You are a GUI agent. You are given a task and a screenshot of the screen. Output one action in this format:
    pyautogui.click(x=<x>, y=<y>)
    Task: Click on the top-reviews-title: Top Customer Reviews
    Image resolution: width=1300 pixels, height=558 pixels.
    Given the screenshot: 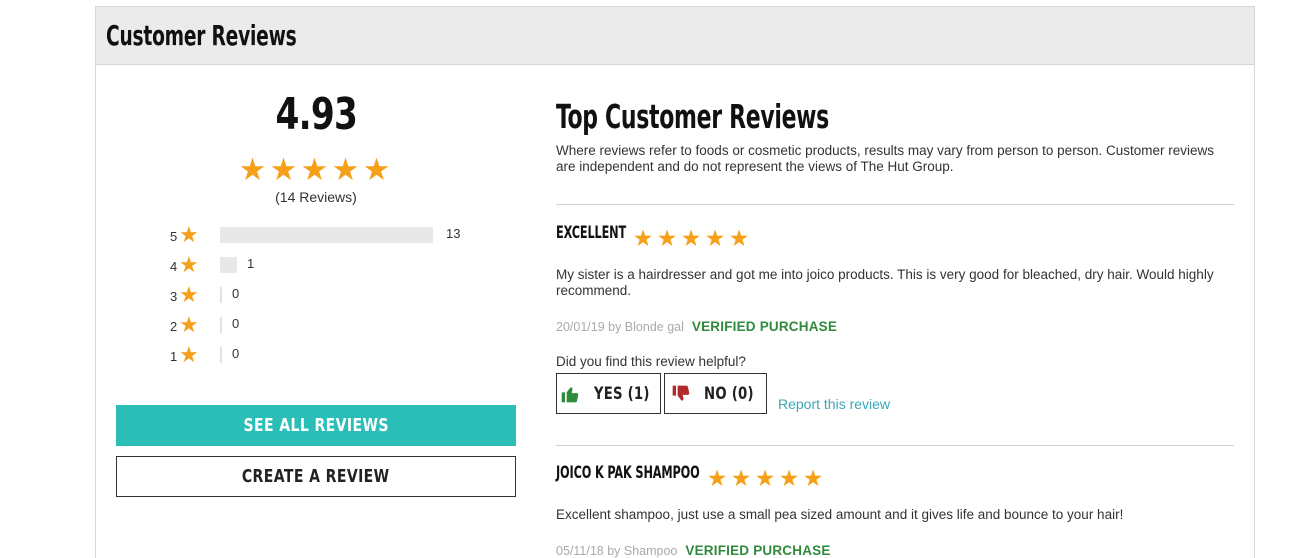 What is the action you would take?
    pyautogui.click(x=692, y=116)
    